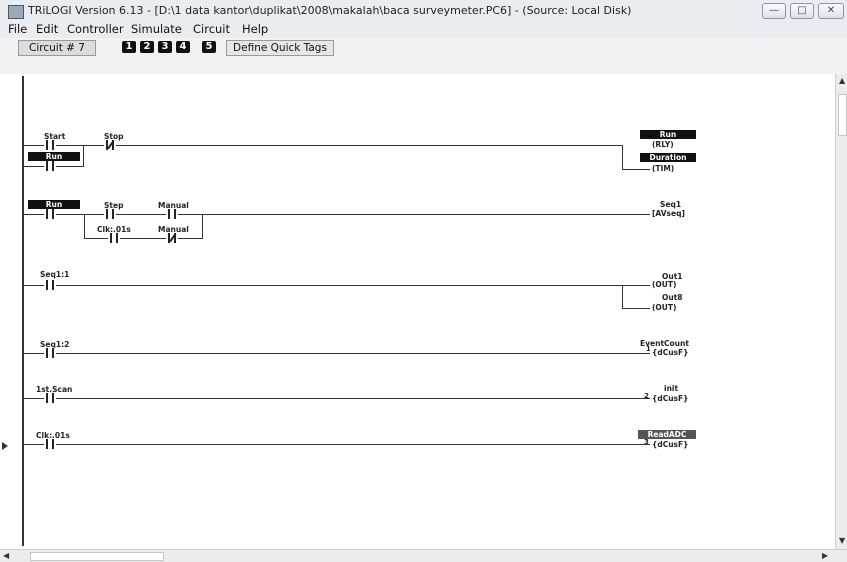  Describe the element at coordinates (165, 47) in the screenshot. I see `quick-tag-3-button: 3` at that location.